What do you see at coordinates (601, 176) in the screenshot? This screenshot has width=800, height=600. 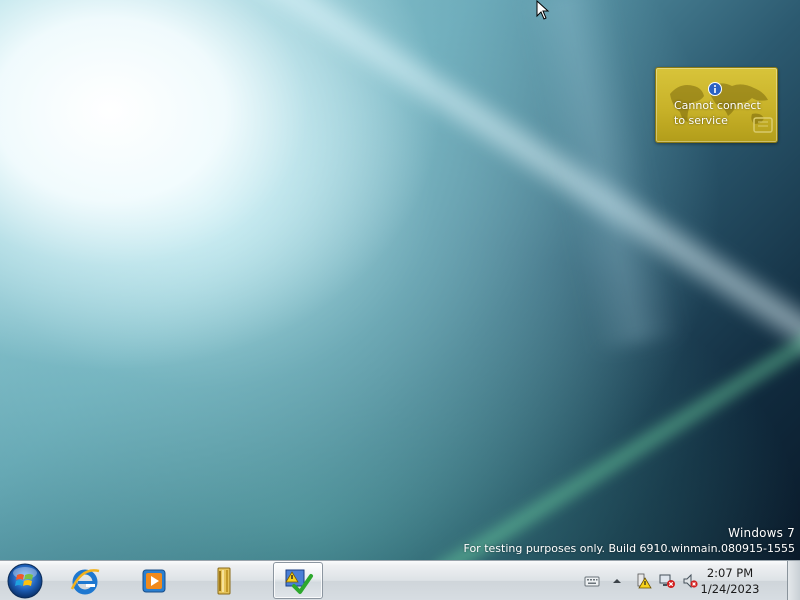 I see `wallpaper-soft-streak` at bounding box center [601, 176].